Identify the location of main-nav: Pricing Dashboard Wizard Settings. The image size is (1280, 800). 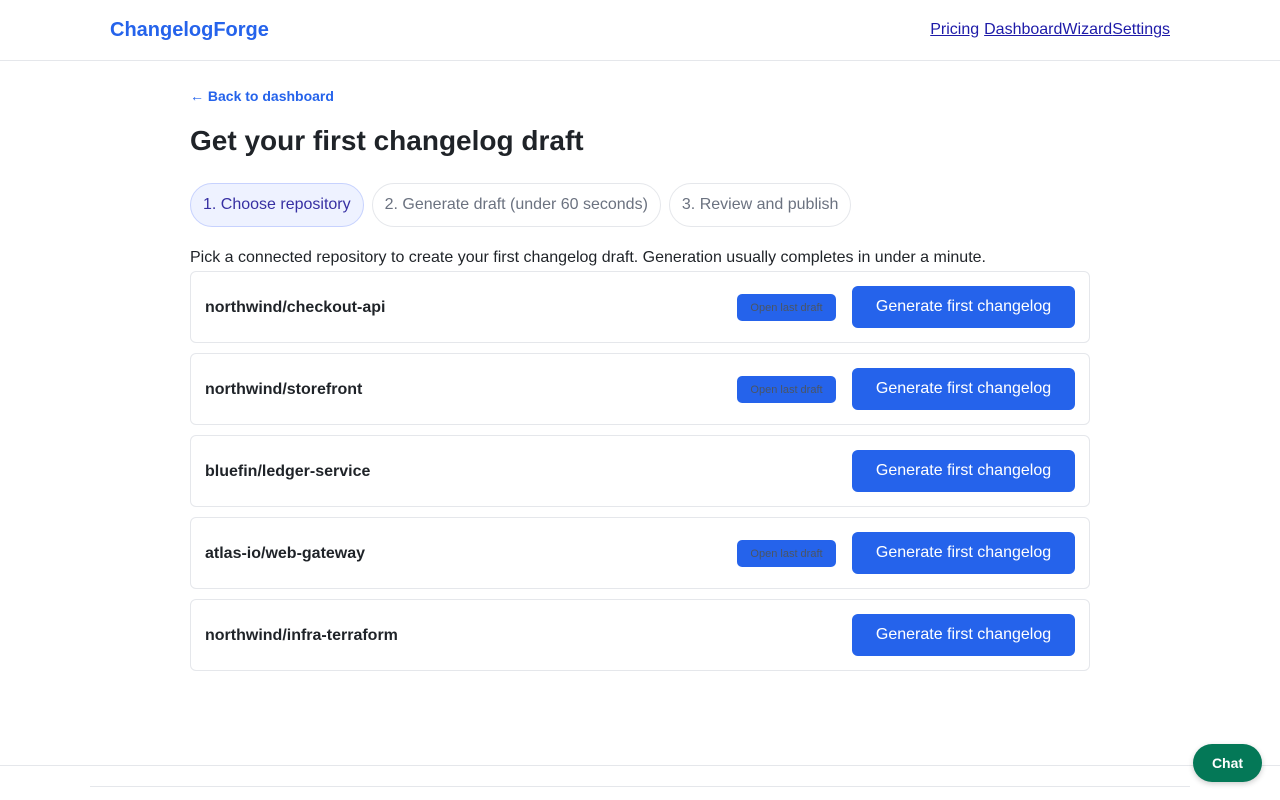
(1050, 30).